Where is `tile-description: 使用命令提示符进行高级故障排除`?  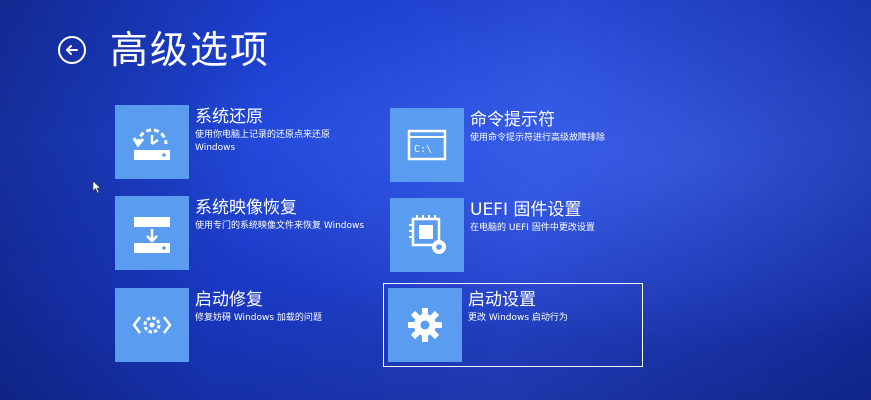
tile-description: 使用命令提示符进行高级故障排除 is located at coordinates (538, 138).